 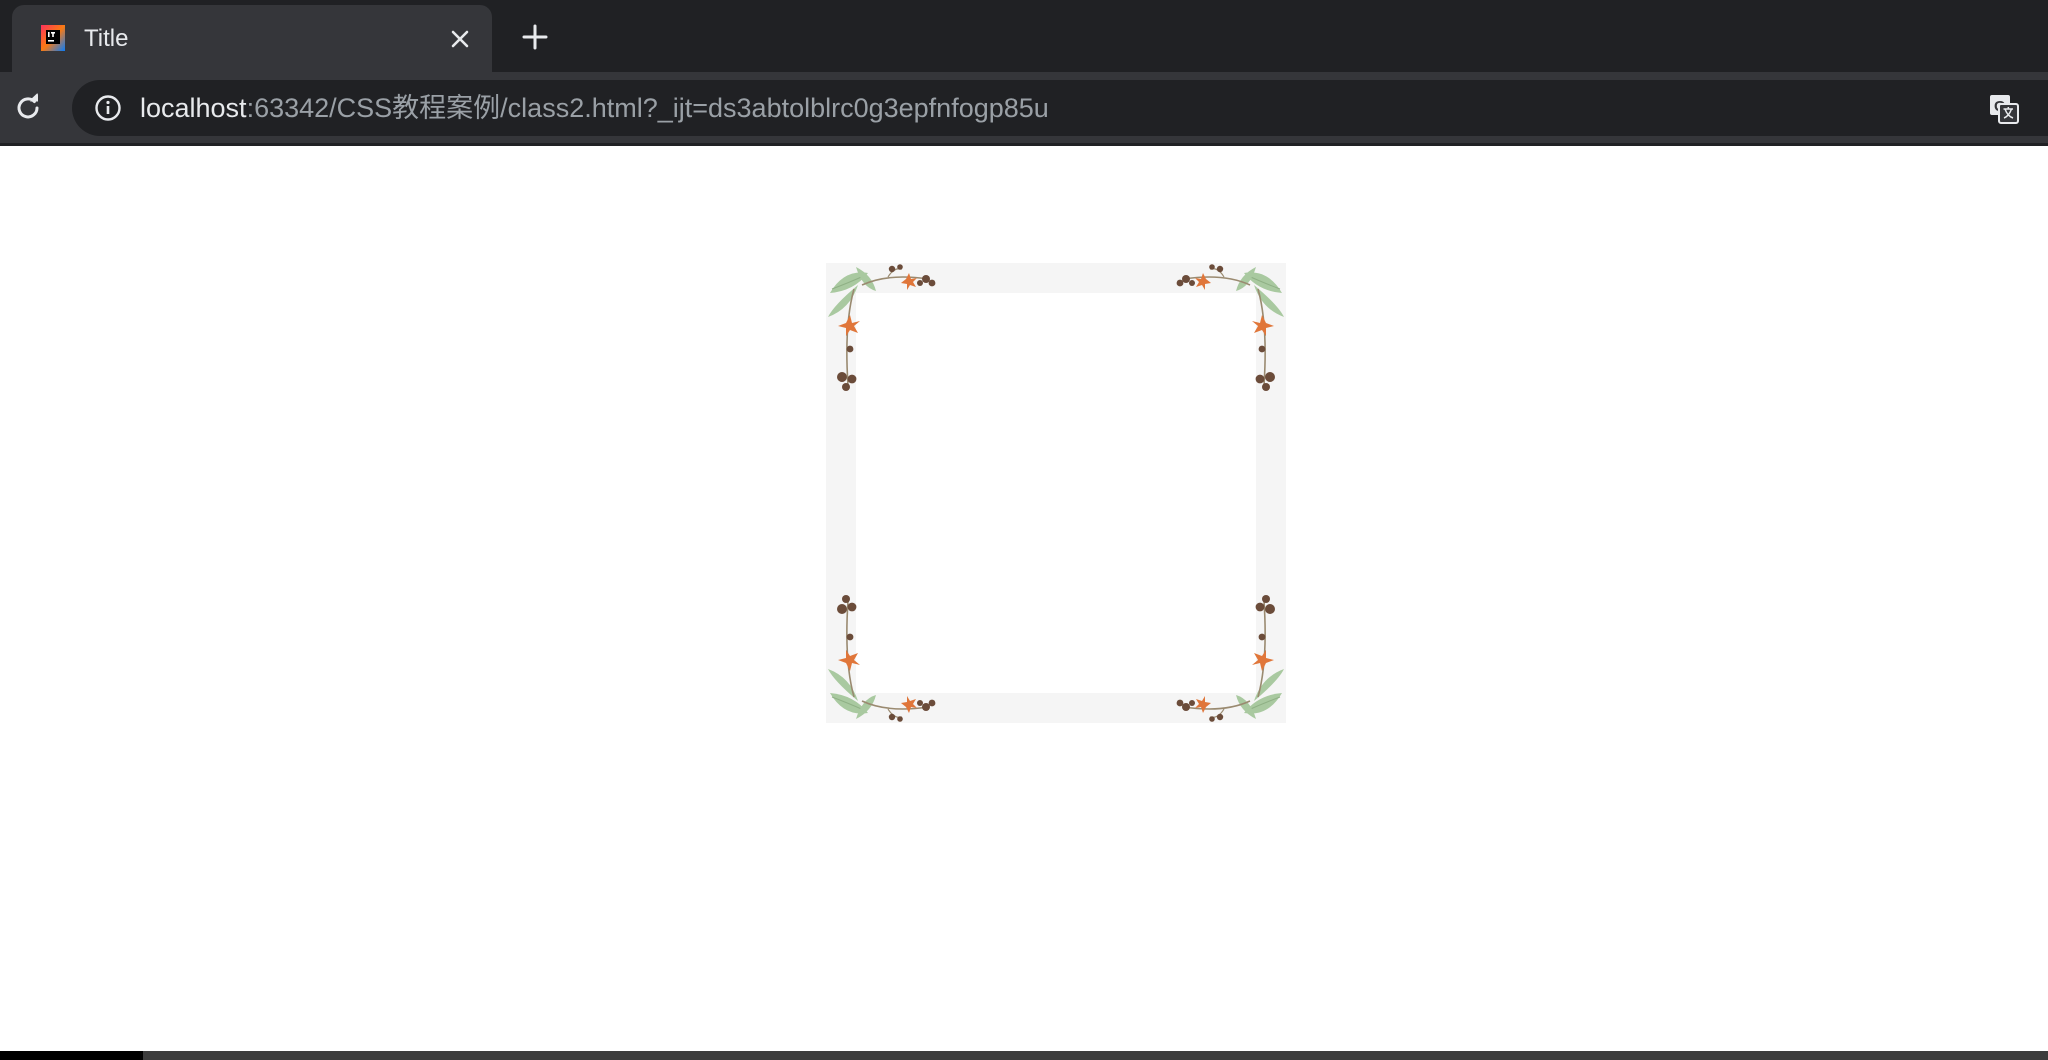 I want to click on translate-icon: G, so click(x=2004, y=109).